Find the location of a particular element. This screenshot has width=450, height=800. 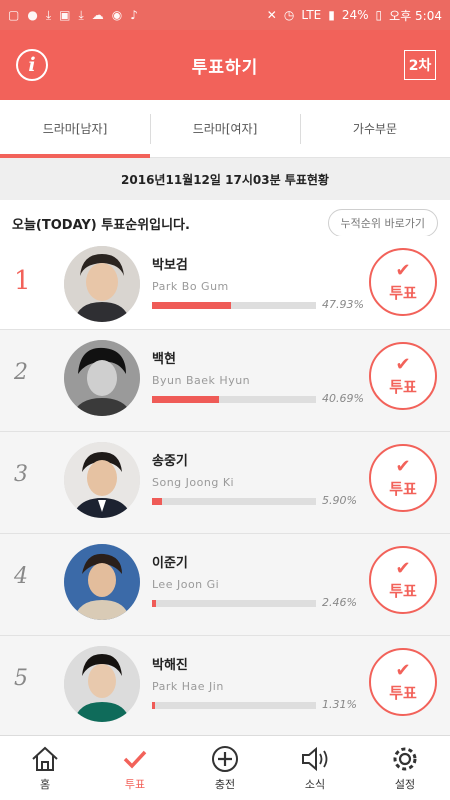

candidate-name: 백현 is located at coordinates (164, 359).